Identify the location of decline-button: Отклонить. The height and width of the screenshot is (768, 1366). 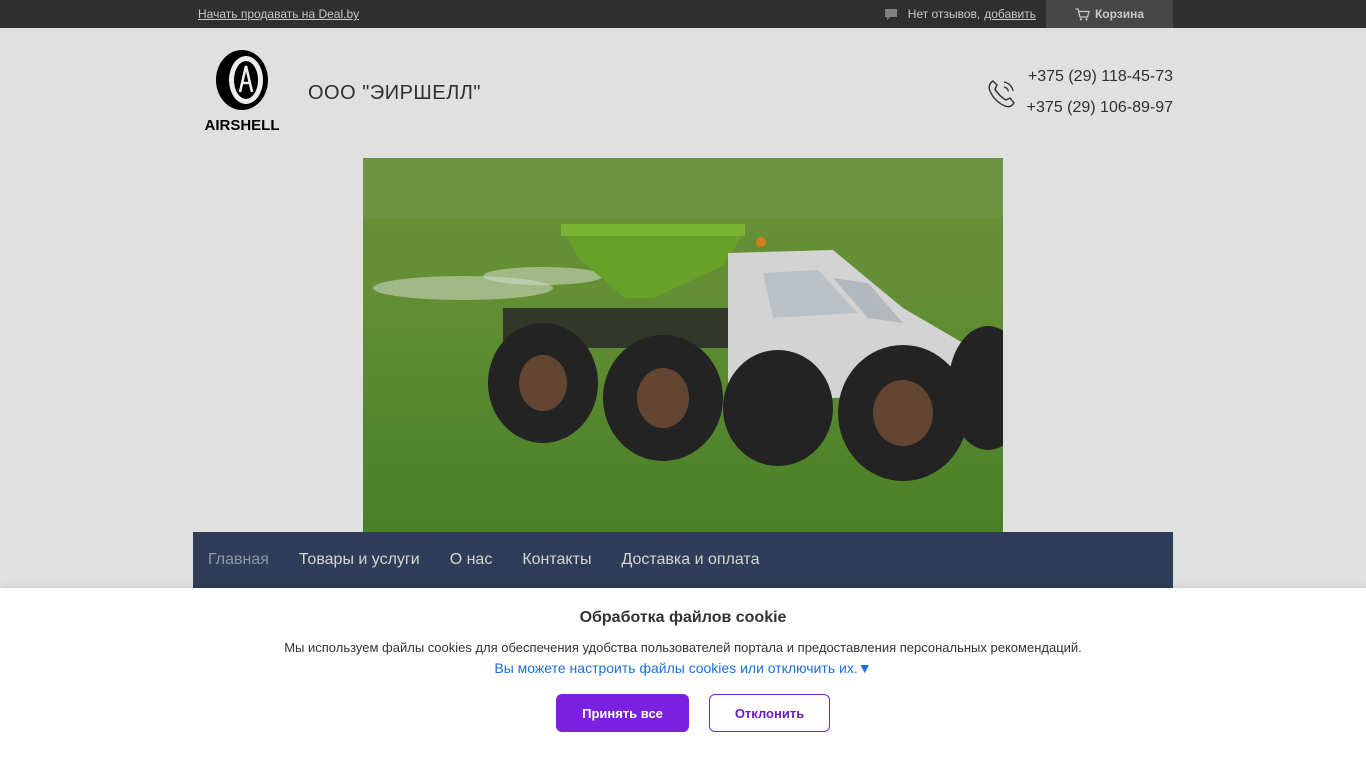
(769, 713).